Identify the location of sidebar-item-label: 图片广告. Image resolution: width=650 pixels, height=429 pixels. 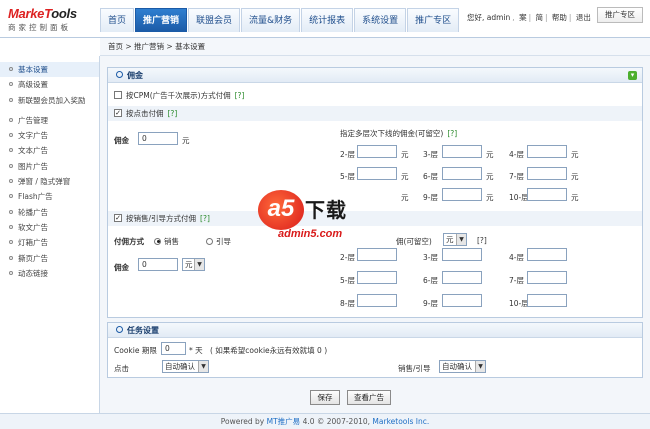
(33, 166).